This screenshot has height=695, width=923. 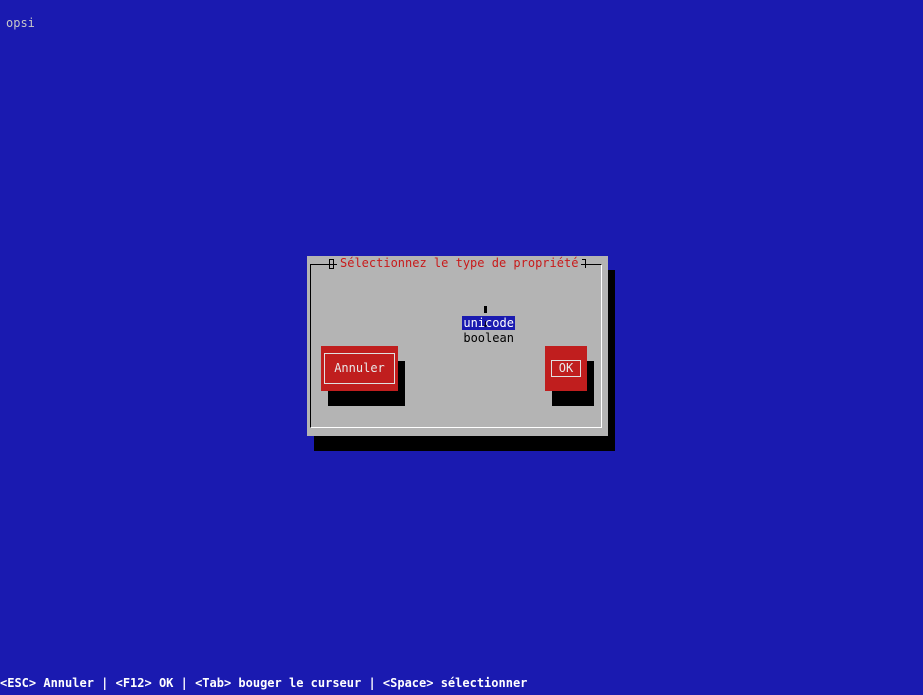 I want to click on list-item-label: boolean, so click(x=488, y=338).